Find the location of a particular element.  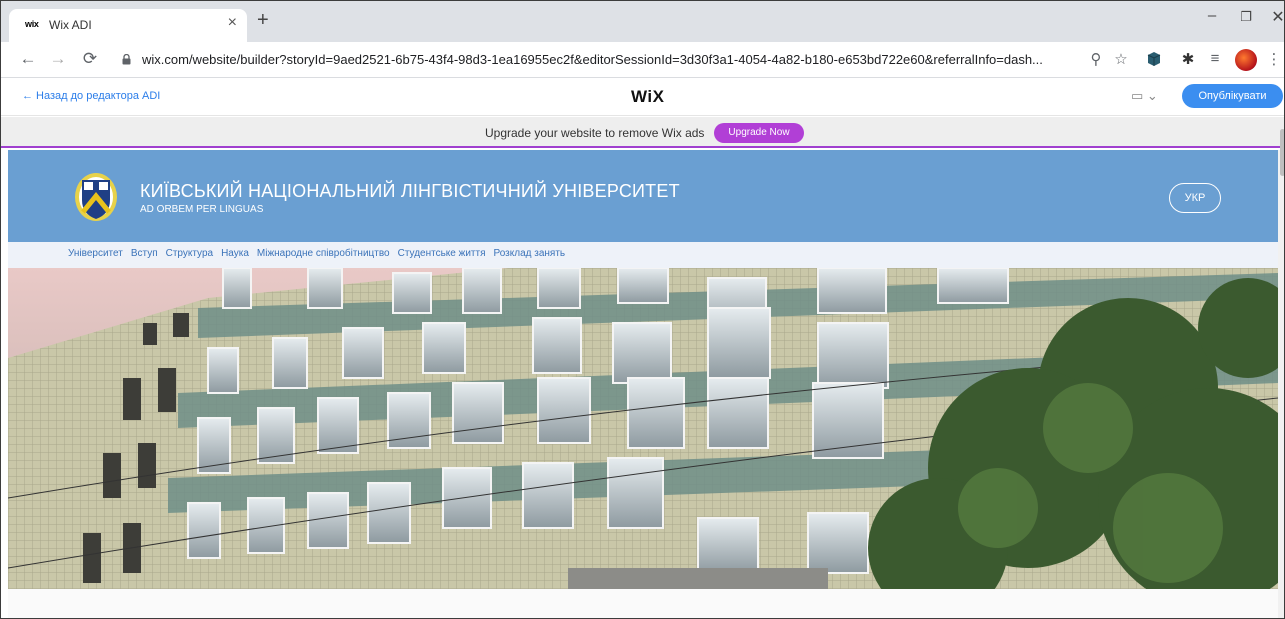

puzzle-icon: ✱ is located at coordinates (1188, 59).